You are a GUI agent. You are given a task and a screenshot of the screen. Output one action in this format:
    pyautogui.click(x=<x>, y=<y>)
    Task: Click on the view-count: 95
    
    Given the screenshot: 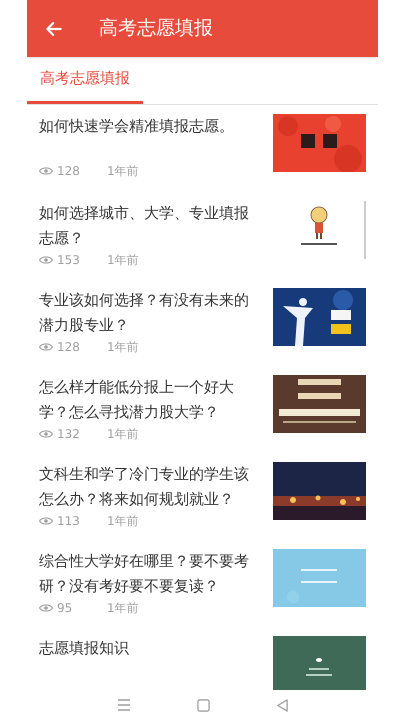 What is the action you would take?
    pyautogui.click(x=65, y=608)
    